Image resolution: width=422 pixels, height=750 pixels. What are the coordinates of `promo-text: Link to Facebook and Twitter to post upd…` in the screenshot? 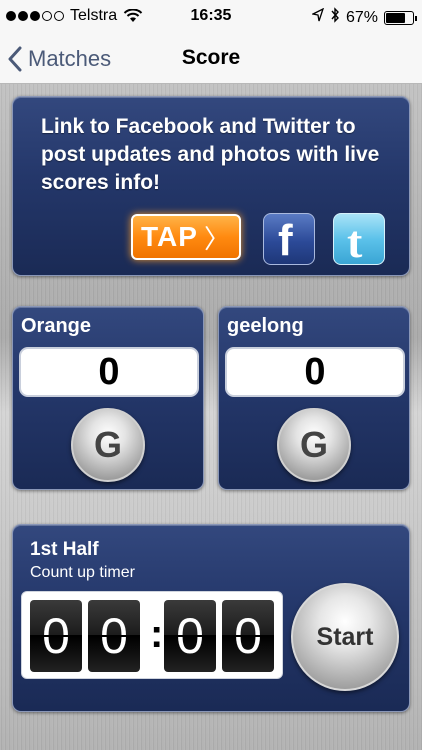 It's located at (210, 154).